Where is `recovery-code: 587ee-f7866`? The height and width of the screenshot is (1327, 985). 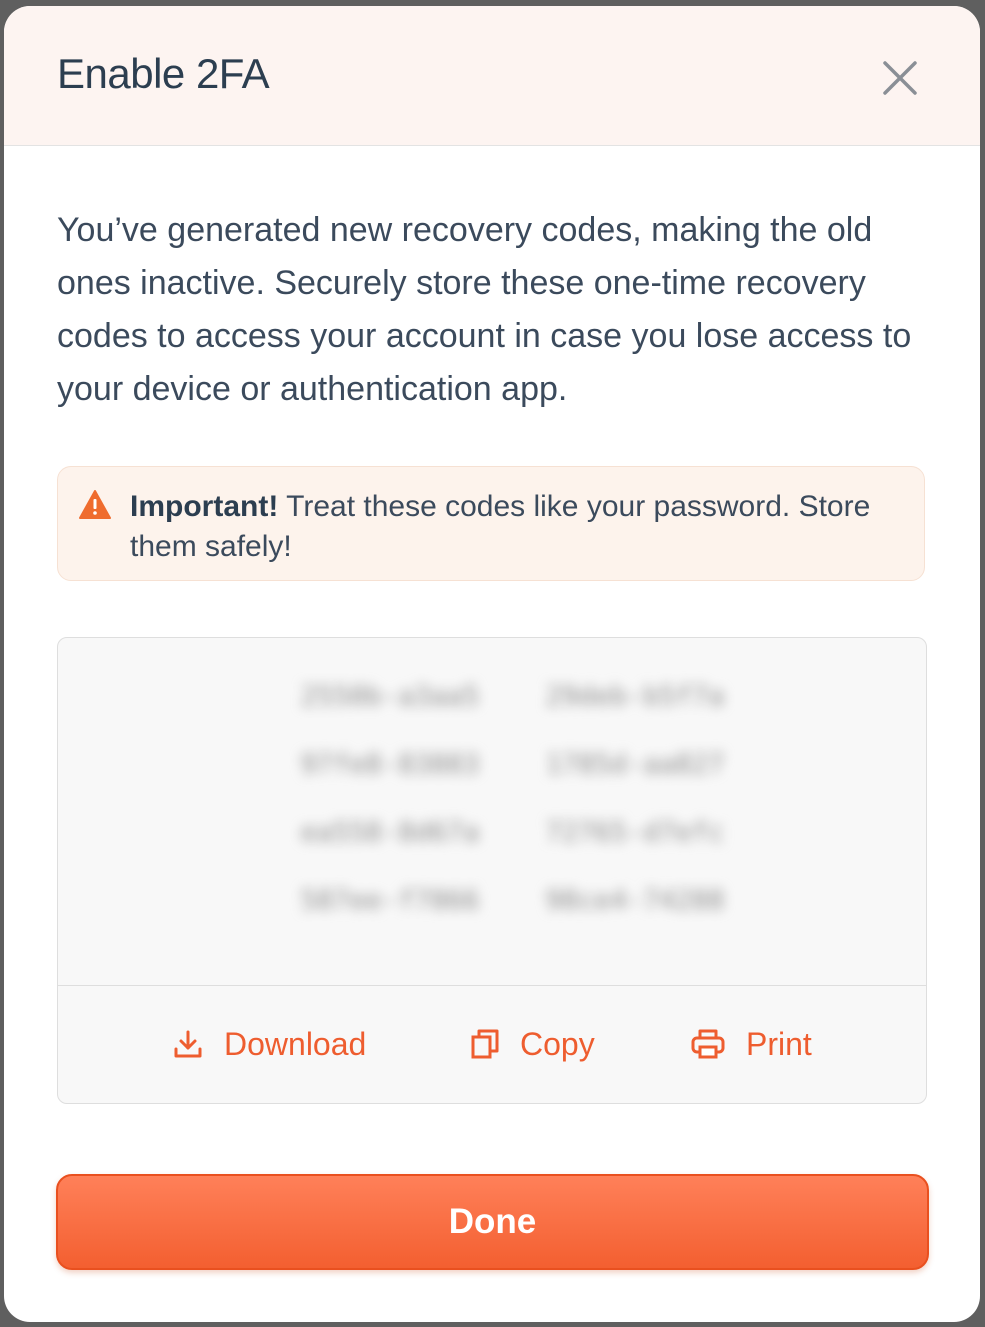 recovery-code: 587ee-f7866 is located at coordinates (390, 900).